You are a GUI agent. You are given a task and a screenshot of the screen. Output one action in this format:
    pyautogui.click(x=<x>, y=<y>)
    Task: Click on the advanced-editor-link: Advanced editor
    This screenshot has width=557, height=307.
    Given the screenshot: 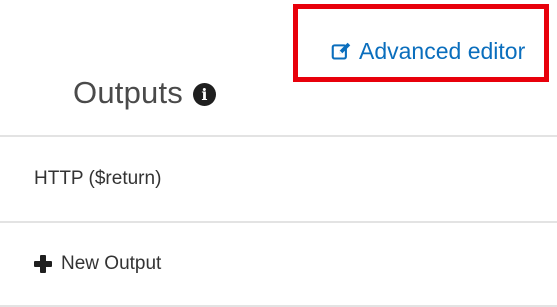 What is the action you would take?
    pyautogui.click(x=428, y=51)
    